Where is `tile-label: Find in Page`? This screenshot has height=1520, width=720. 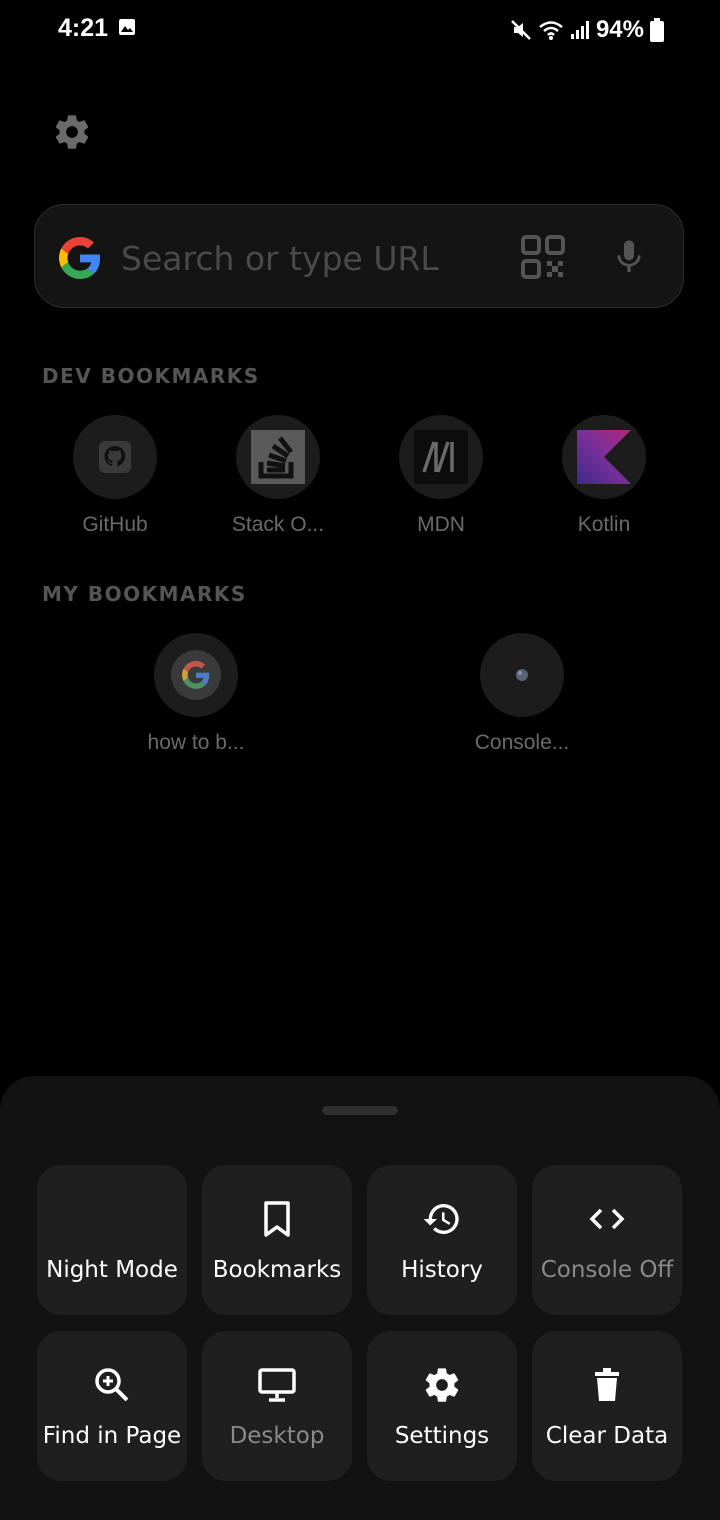
tile-label: Find in Page is located at coordinates (112, 1436).